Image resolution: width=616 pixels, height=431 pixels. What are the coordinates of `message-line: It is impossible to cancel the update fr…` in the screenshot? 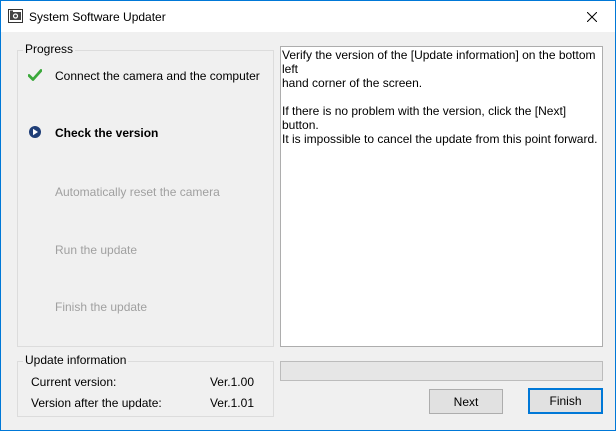 It's located at (440, 139).